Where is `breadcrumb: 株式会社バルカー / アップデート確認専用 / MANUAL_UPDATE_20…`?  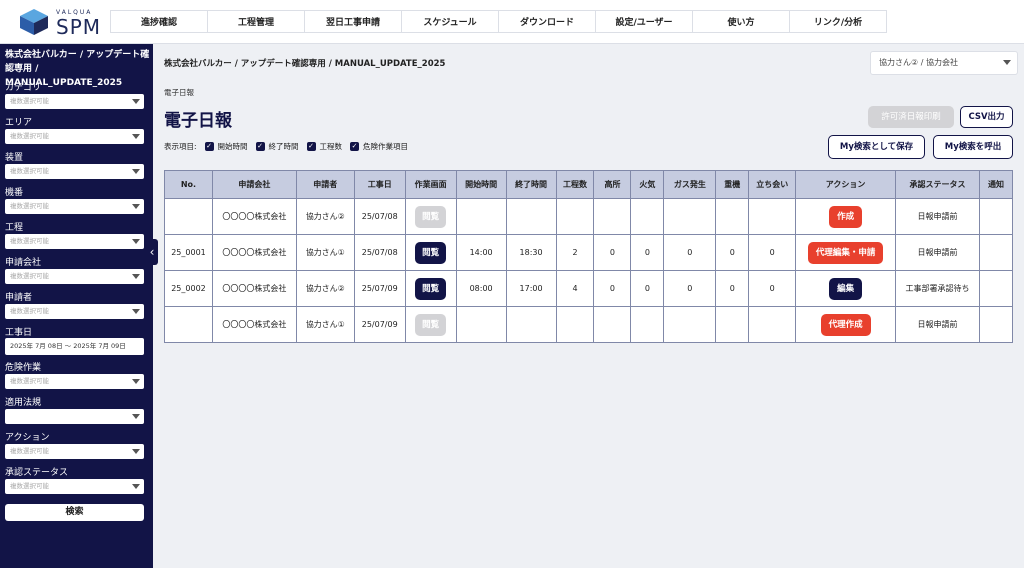
breadcrumb: 株式会社バルカー / アップデート確認専用 / MANUAL_UPDATE_20… is located at coordinates (305, 64).